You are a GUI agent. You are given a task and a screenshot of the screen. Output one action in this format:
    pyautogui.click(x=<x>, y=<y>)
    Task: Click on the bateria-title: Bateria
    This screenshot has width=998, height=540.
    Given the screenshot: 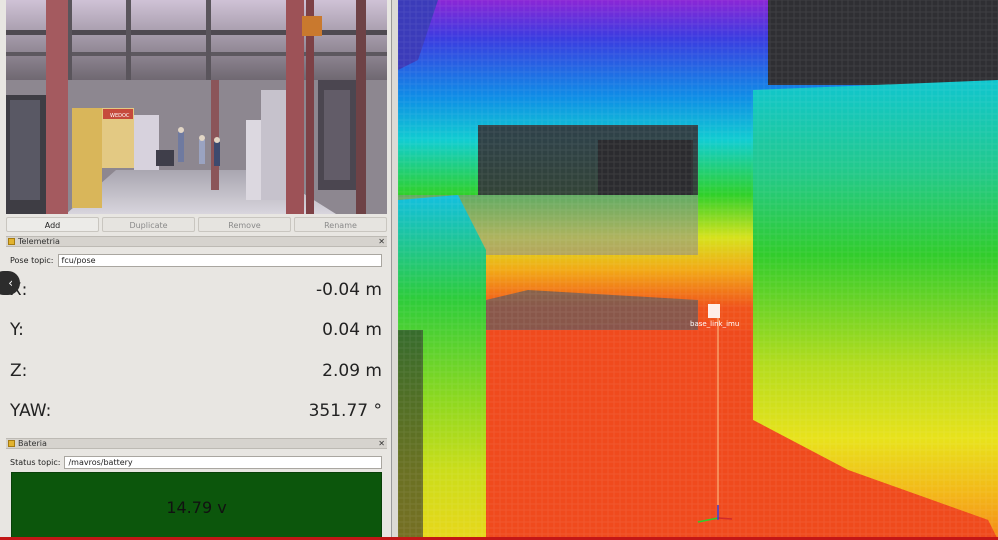 What is the action you would take?
    pyautogui.click(x=32, y=443)
    